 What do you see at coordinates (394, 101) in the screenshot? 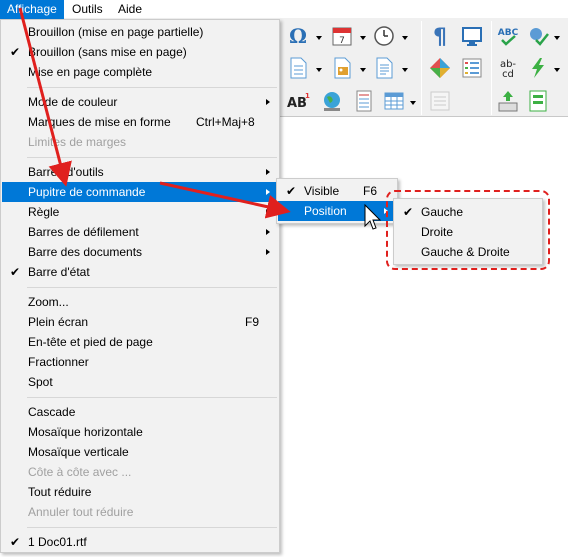
I see `table-icon` at bounding box center [394, 101].